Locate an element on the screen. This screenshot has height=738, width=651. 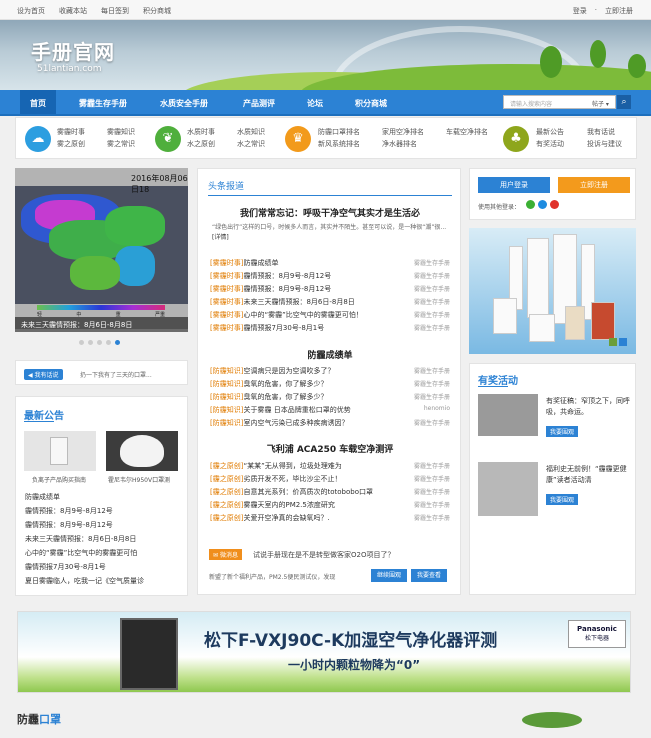
search-input: 请输入搜索内容 帖子 ▾ is located at coordinates (559, 102).